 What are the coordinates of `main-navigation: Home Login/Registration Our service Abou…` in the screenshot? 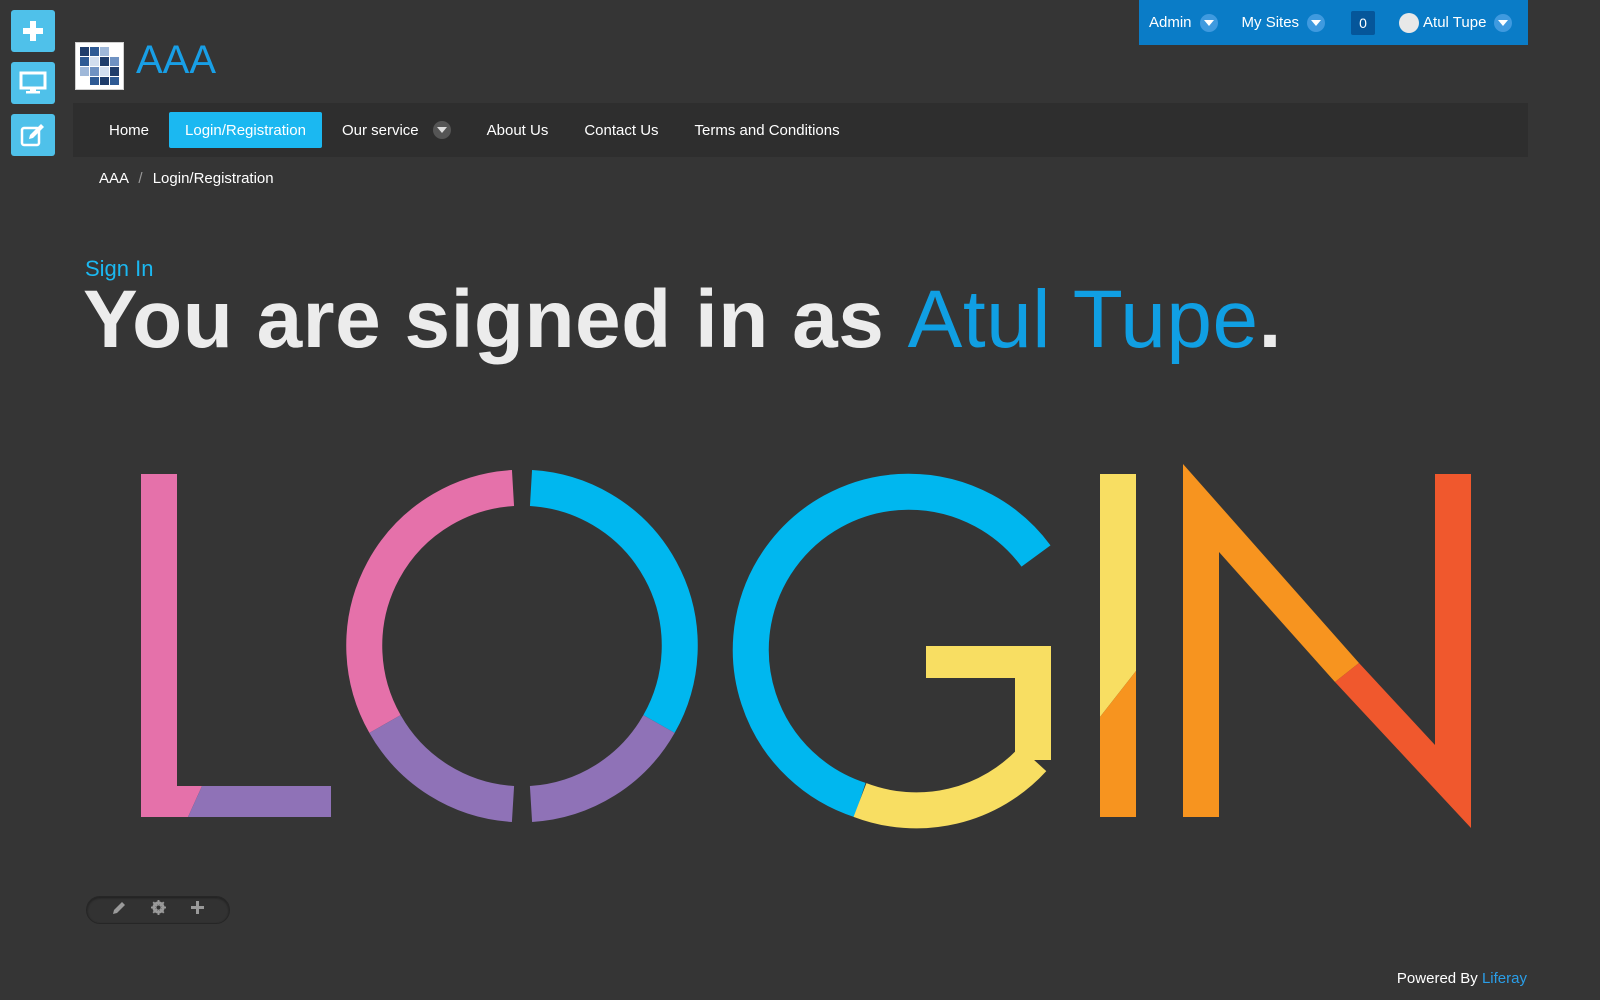 It's located at (800, 130).